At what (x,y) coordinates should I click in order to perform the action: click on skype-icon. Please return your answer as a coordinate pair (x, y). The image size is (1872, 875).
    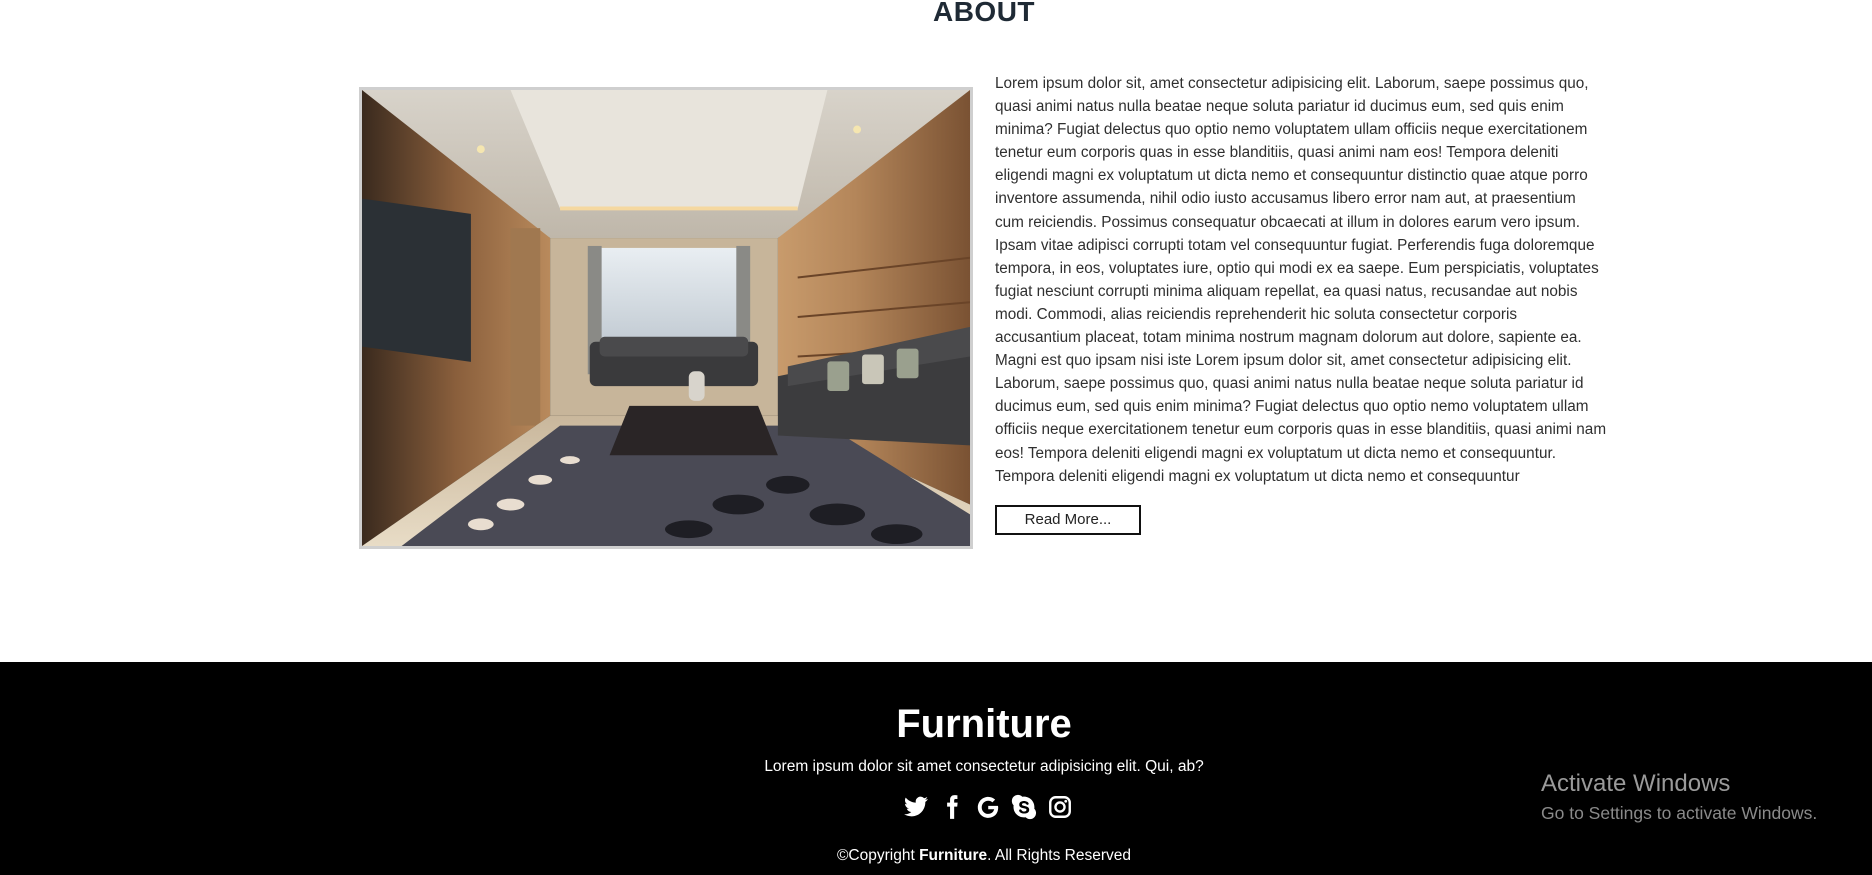
    Looking at the image, I should click on (1024, 807).